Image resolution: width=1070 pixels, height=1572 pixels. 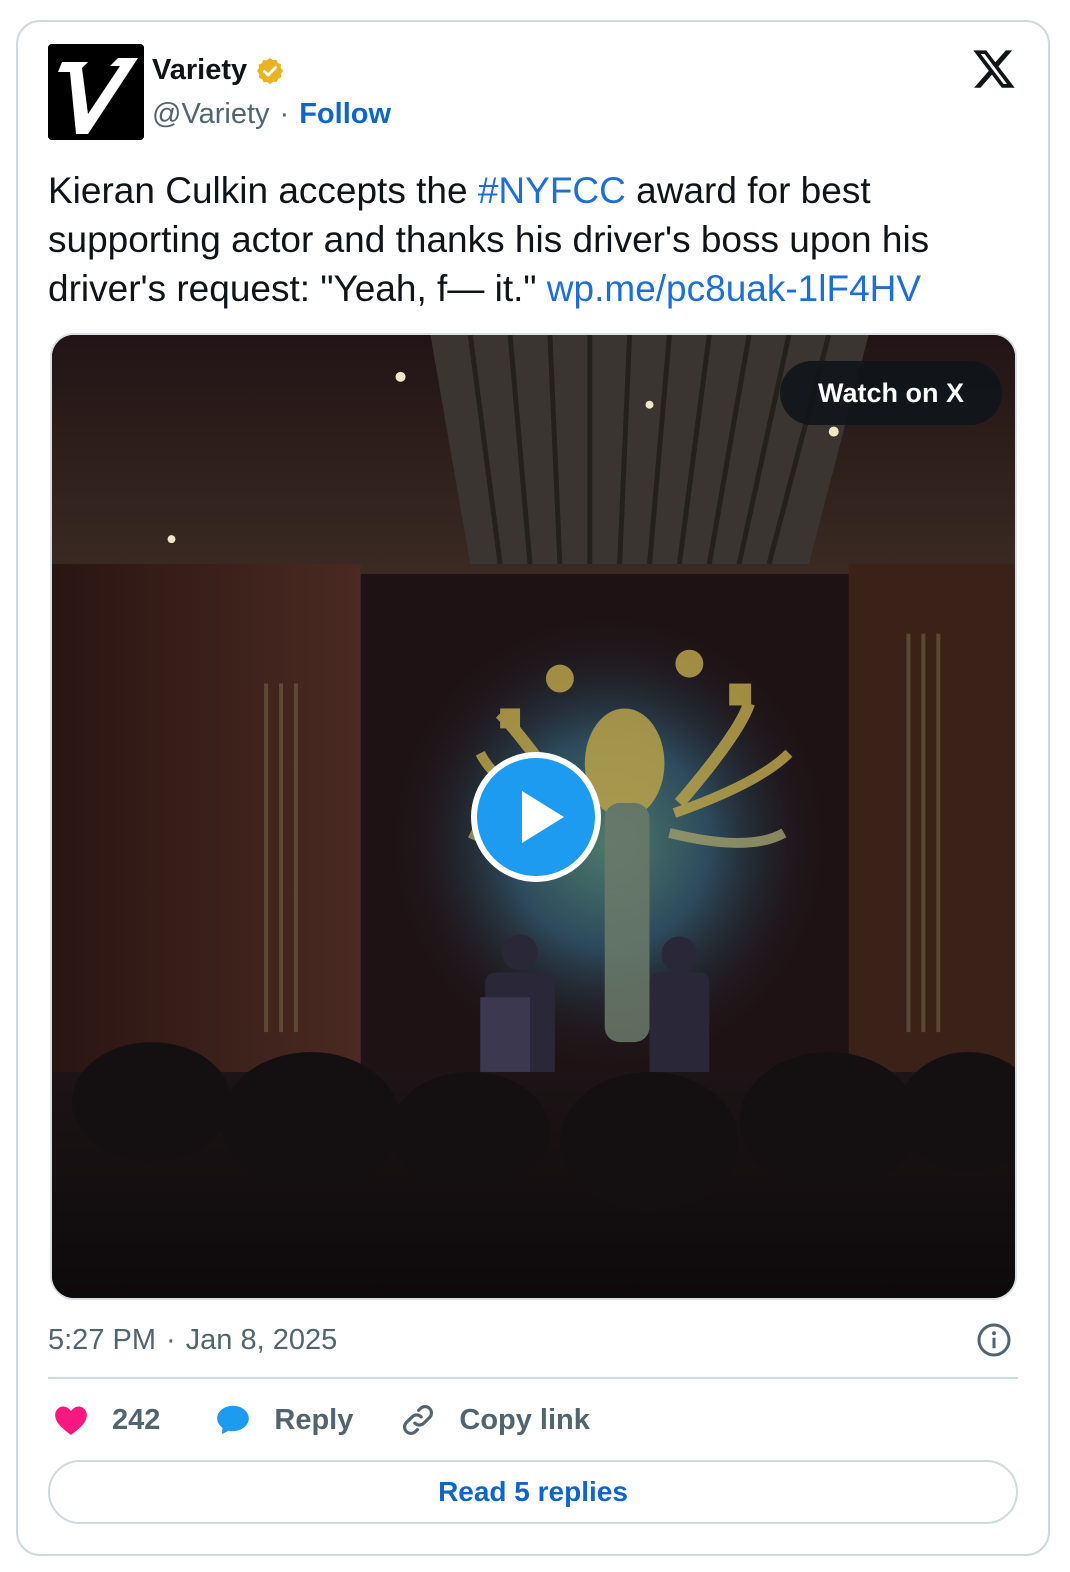 What do you see at coordinates (71, 1421) in the screenshot?
I see `heart-icon` at bounding box center [71, 1421].